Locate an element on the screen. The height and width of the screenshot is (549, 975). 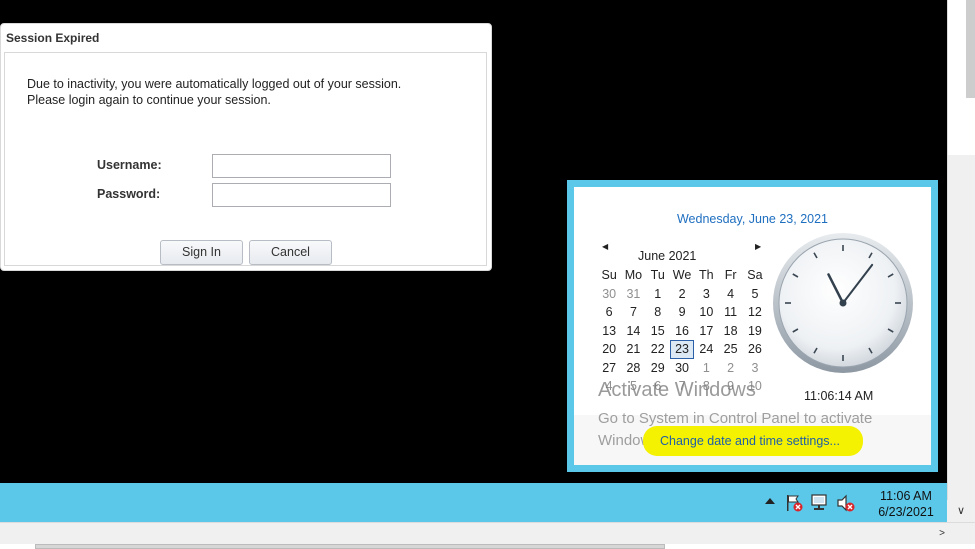
month-title: June 2021 is located at coordinates (688, 256).